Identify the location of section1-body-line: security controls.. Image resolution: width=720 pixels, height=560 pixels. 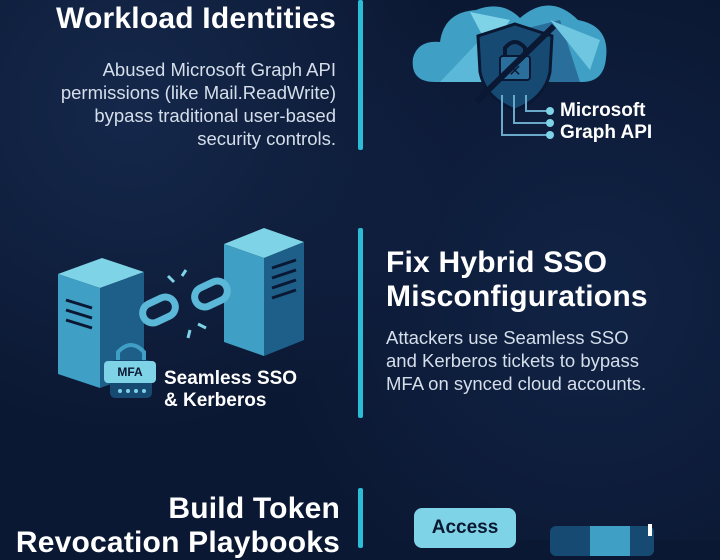
(266, 138).